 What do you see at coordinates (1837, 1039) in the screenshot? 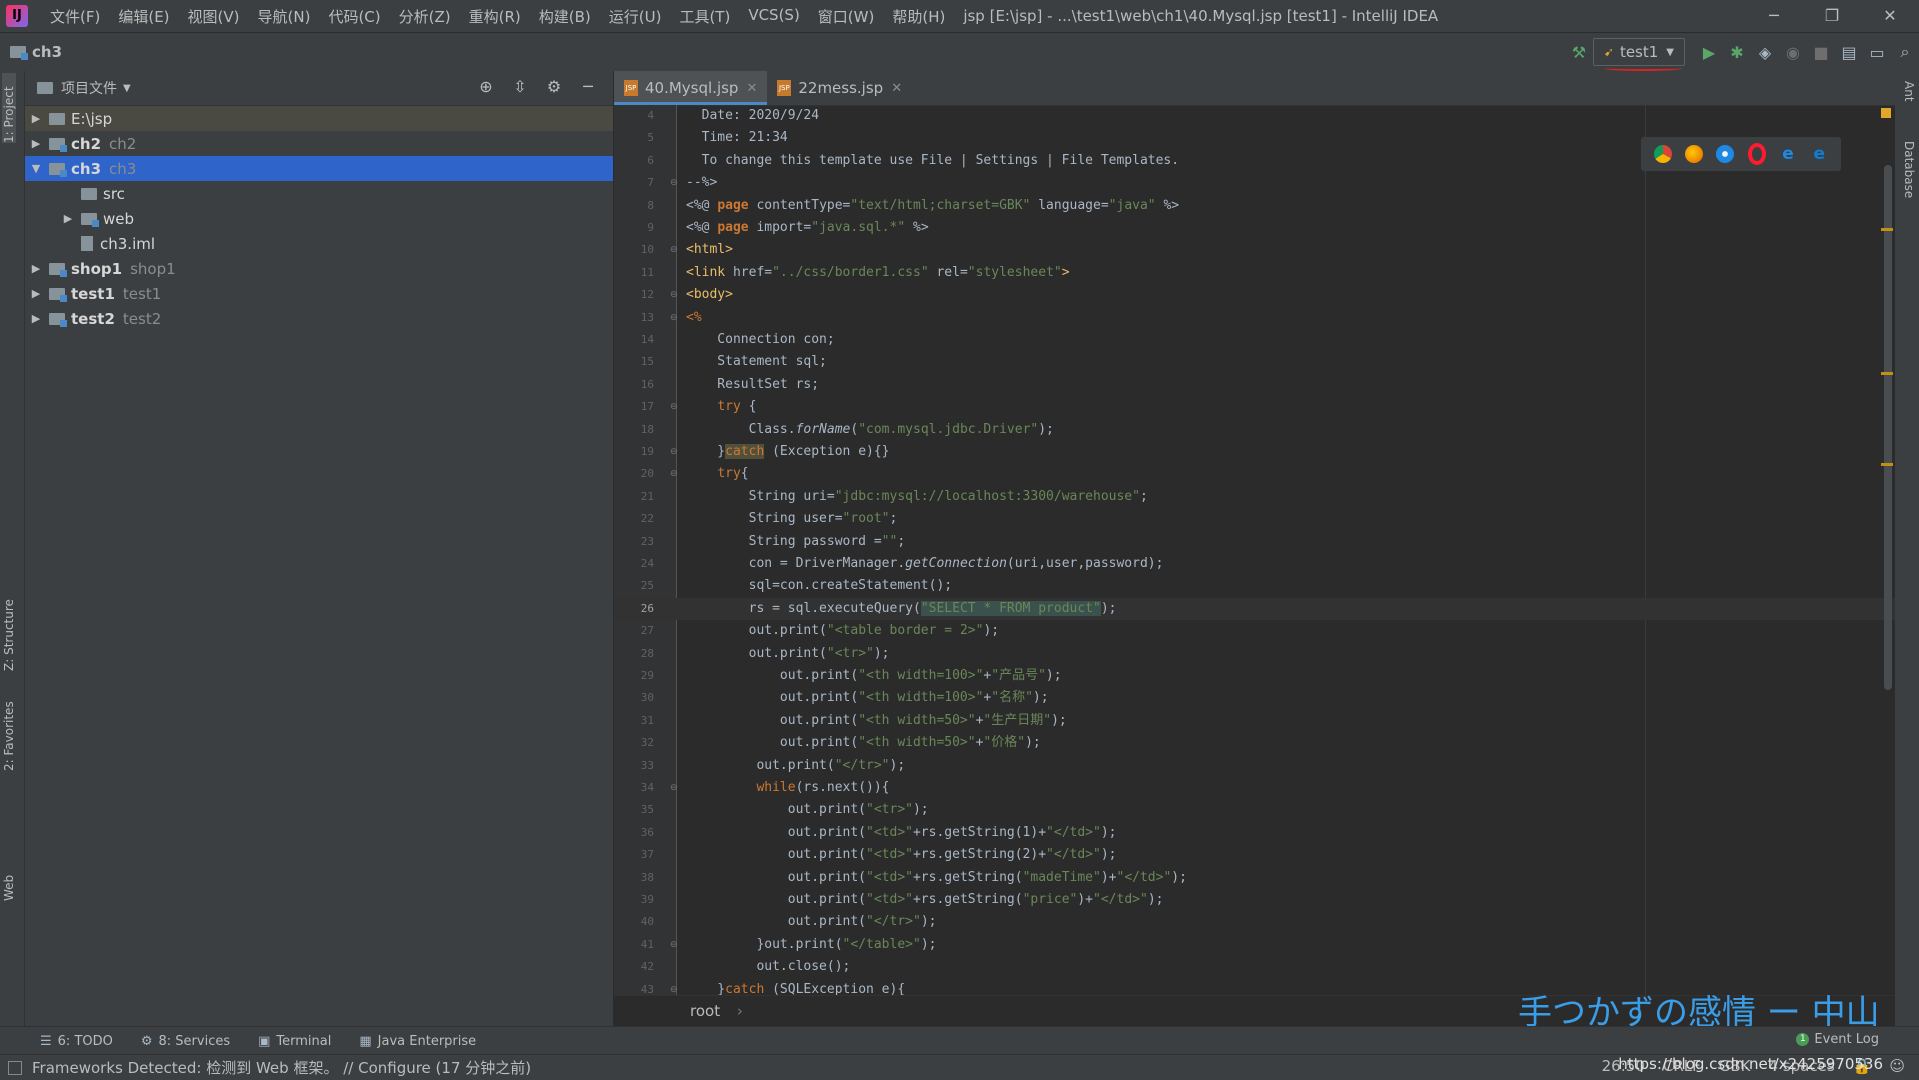
I see `event-log-button: 1 Event Log` at bounding box center [1837, 1039].